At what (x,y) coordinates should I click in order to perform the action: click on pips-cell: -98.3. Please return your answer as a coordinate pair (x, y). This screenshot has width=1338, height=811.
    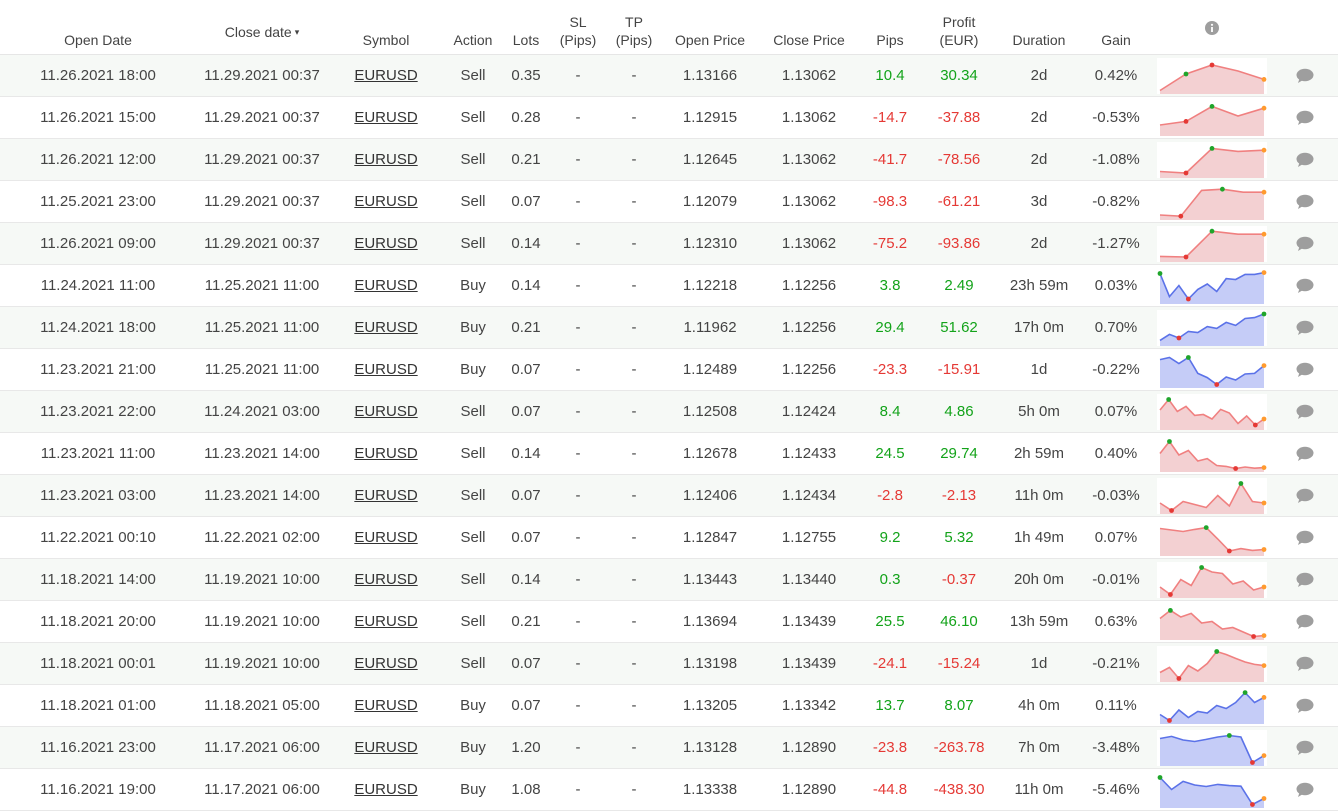
    Looking at the image, I should click on (890, 201).